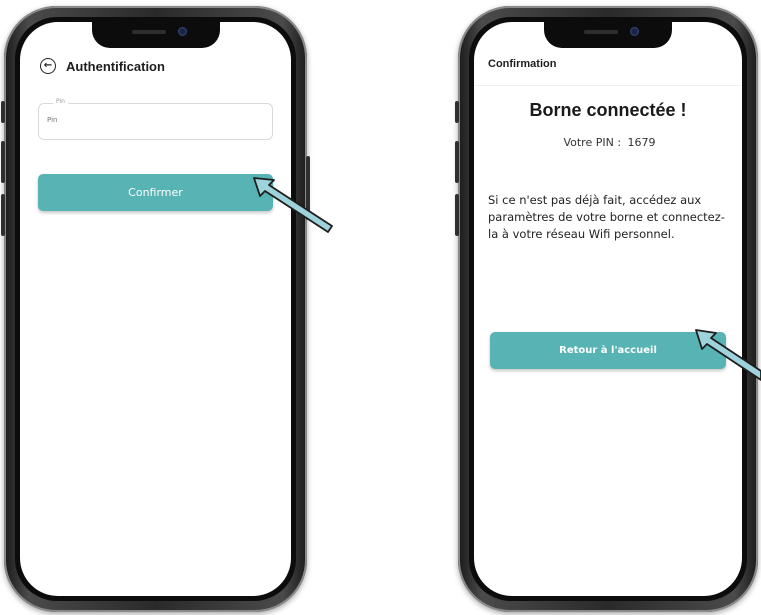  I want to click on success-title: Borne connectée !, so click(608, 110).